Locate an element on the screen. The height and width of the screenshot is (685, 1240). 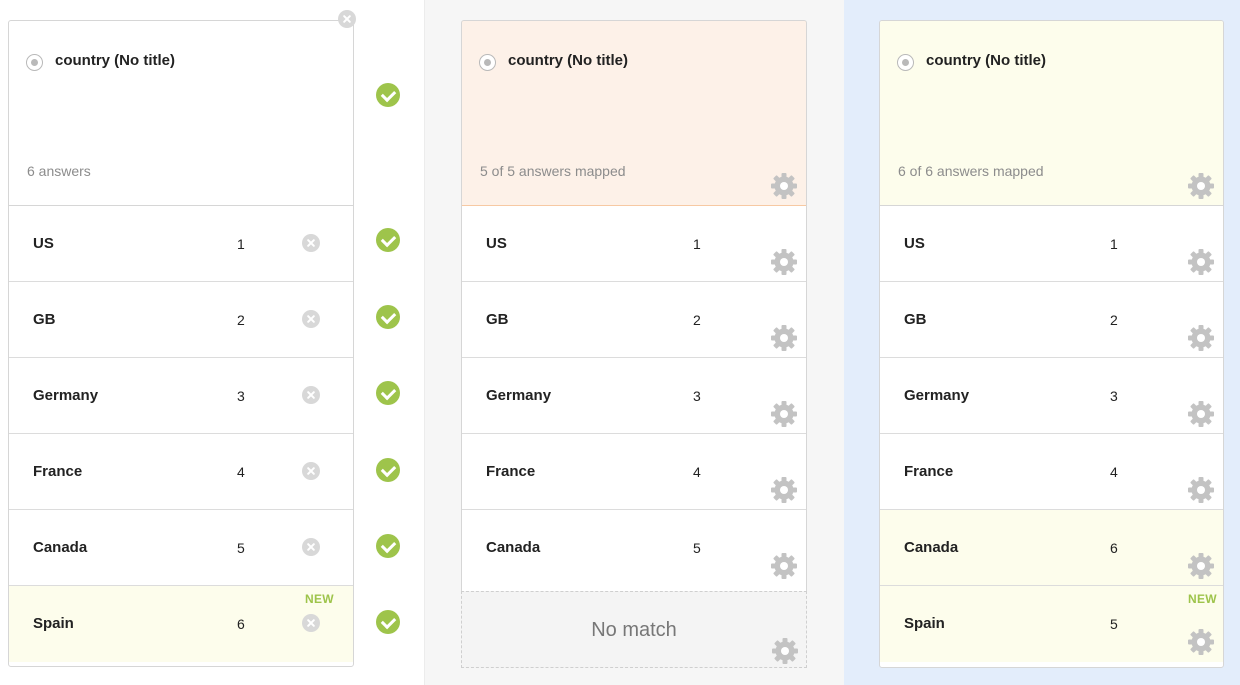
source-question-header: country (No title) 6 answers is located at coordinates (181, 113).